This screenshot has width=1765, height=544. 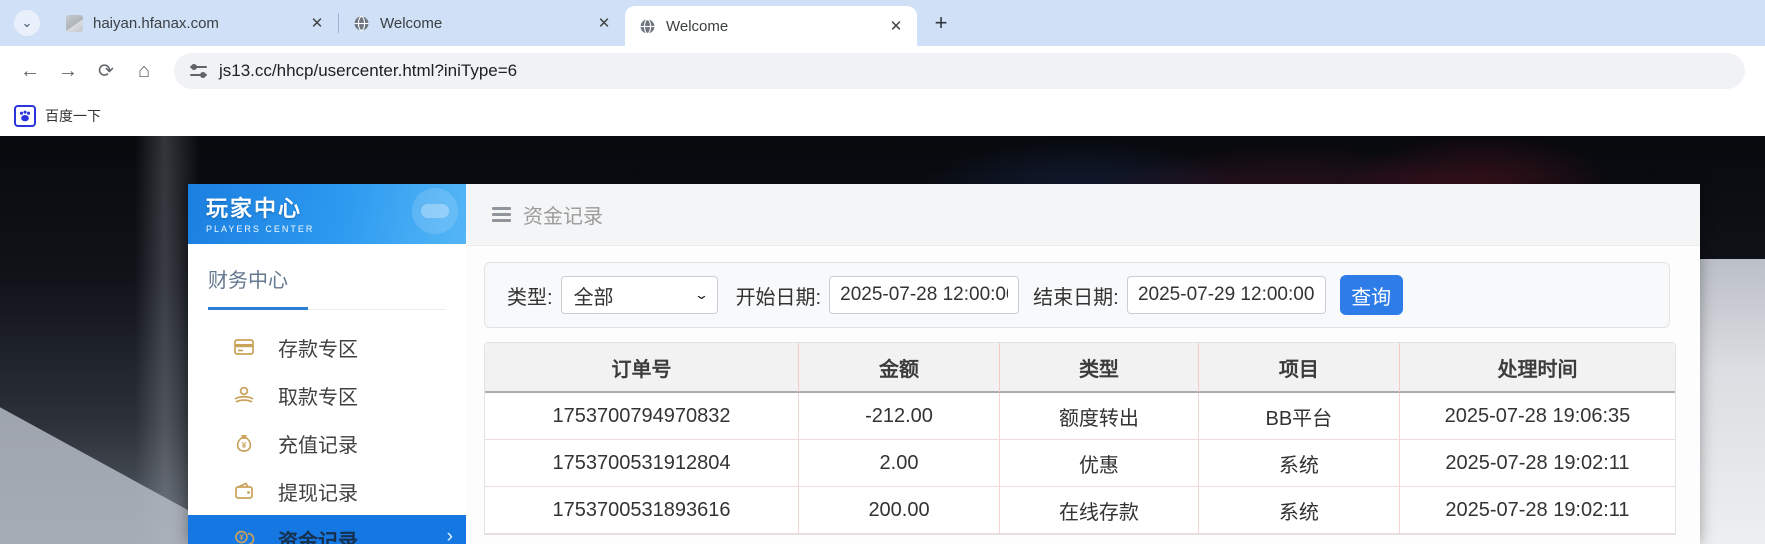 I want to click on gamepad-icon, so click(x=435, y=211).